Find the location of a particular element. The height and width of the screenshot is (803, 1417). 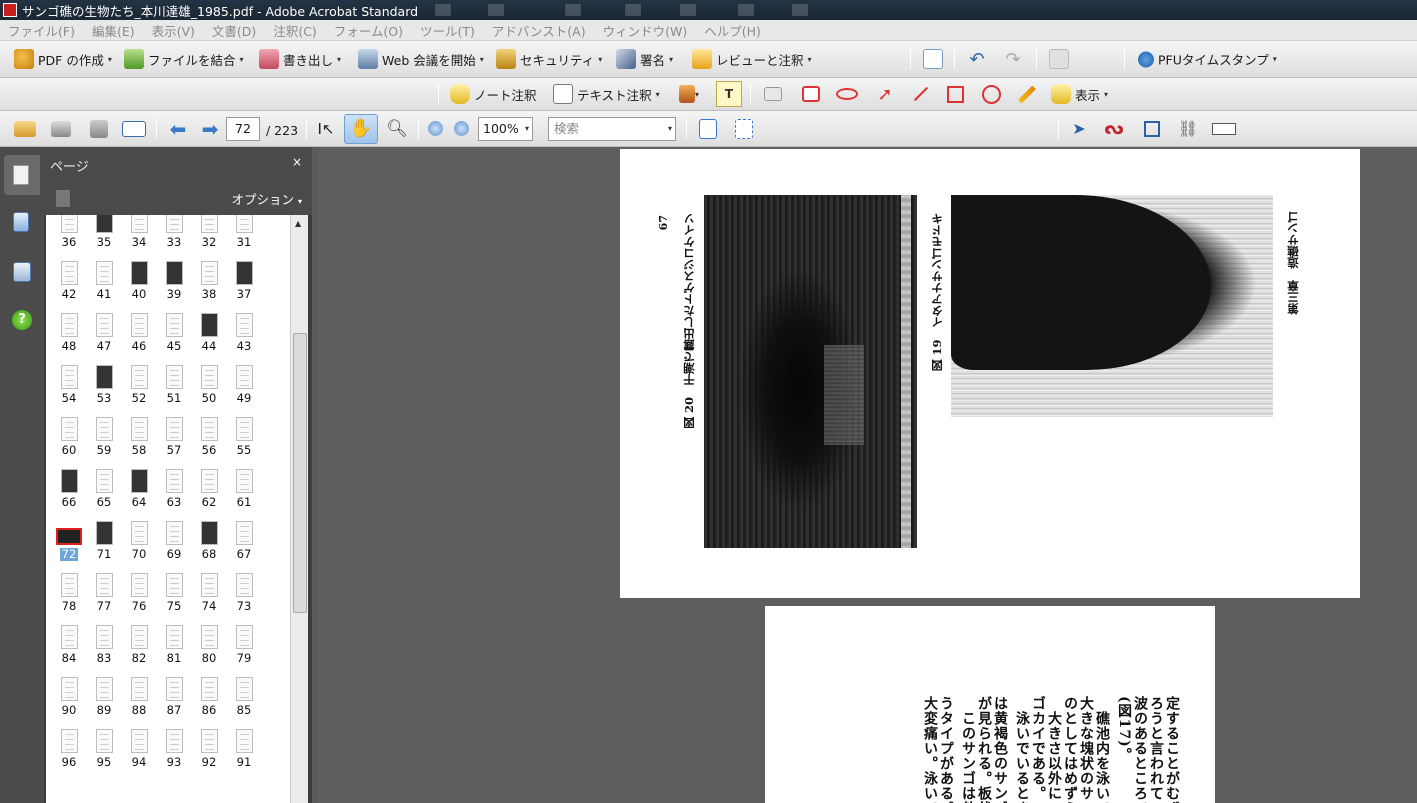

combine-files-button: ファイルを結合 ▾ is located at coordinates (184, 59).